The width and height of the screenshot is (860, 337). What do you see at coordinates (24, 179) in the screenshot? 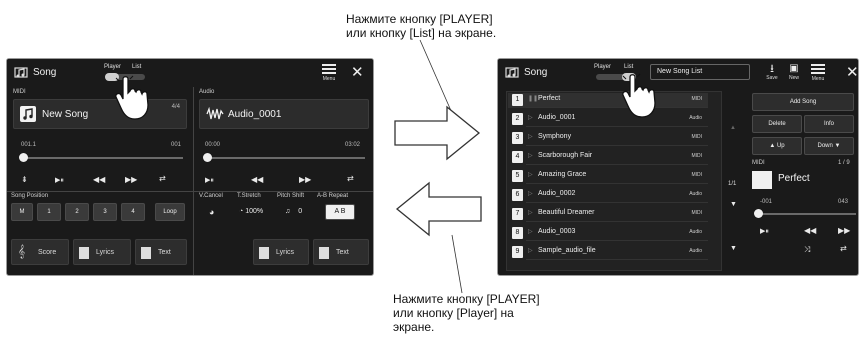
I see `metronome-icon: ⇟` at bounding box center [24, 179].